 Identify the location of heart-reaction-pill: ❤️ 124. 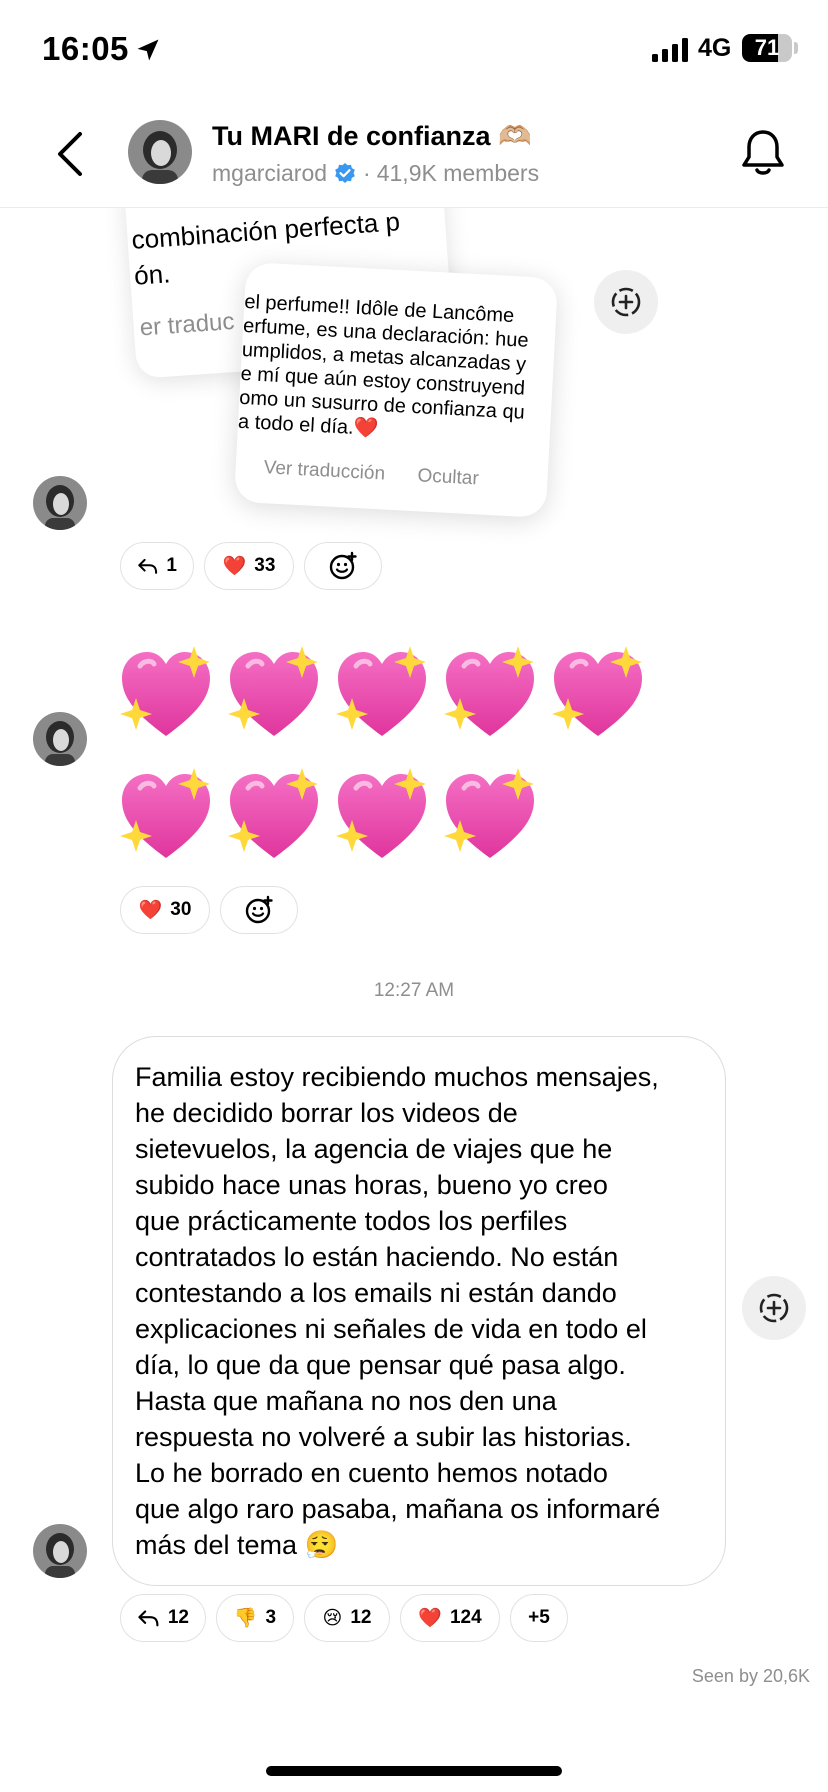
(450, 1618).